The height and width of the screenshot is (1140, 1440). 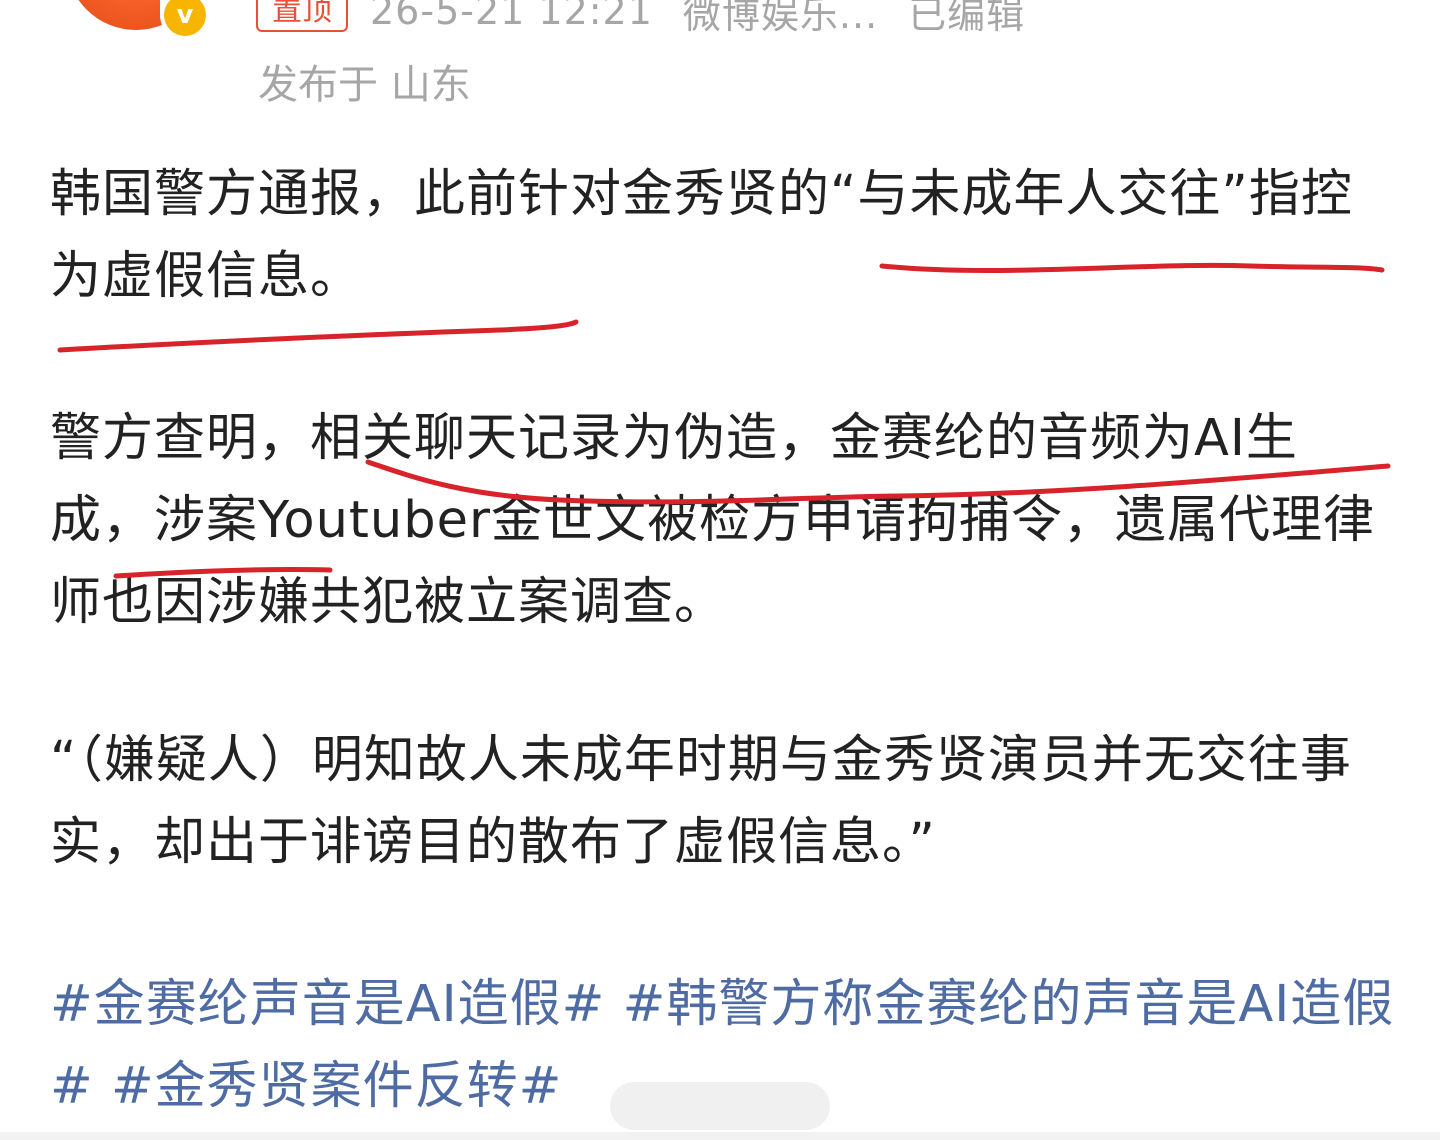 I want to click on bottom-divider, so click(x=720, y=1136).